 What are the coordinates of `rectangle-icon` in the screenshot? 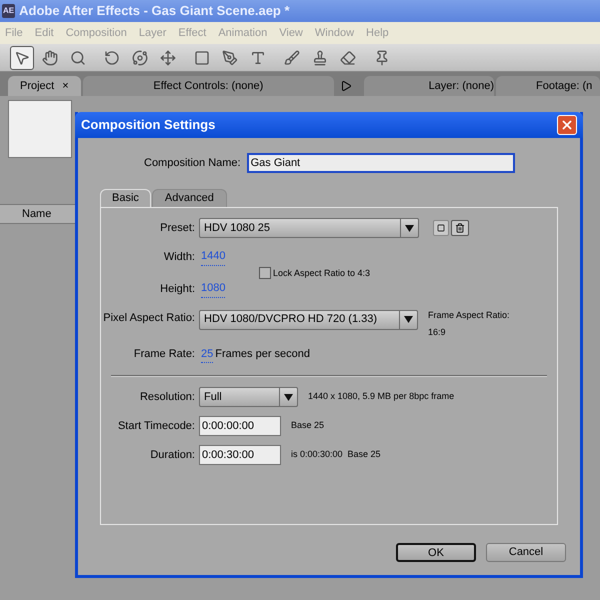 It's located at (202, 58).